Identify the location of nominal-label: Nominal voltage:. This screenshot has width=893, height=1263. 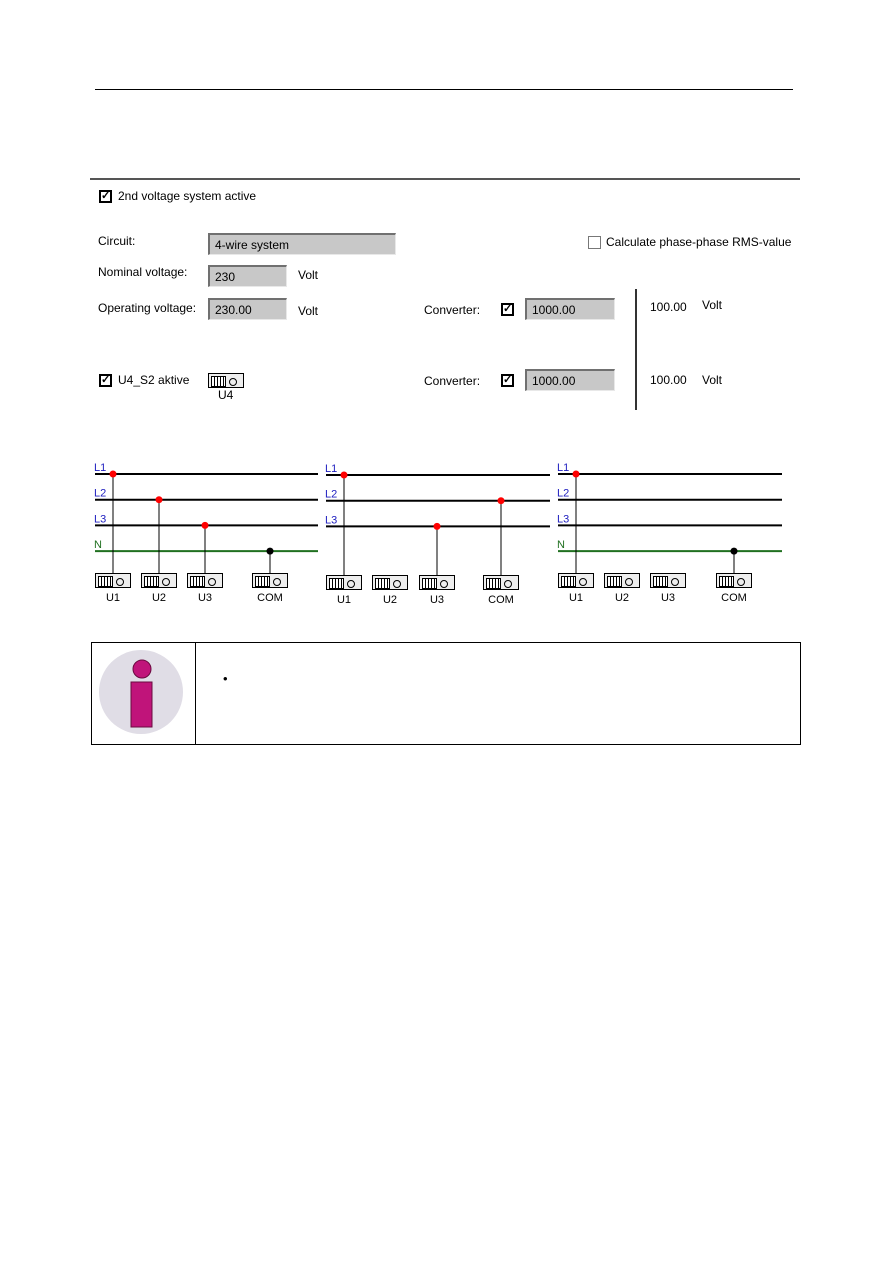
(143, 272).